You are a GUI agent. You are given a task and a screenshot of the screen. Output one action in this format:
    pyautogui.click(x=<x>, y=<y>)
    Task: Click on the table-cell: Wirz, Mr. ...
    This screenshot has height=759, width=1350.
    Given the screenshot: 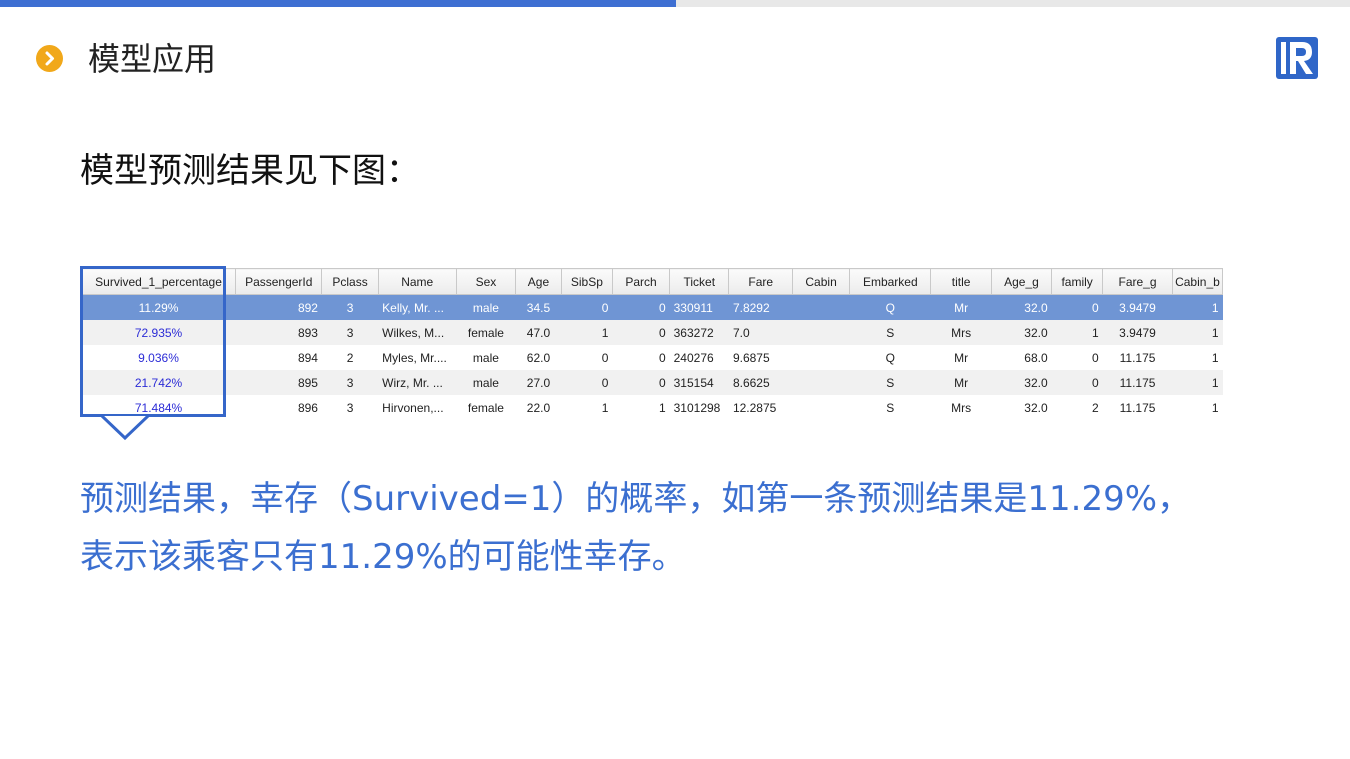 What is the action you would take?
    pyautogui.click(x=417, y=382)
    